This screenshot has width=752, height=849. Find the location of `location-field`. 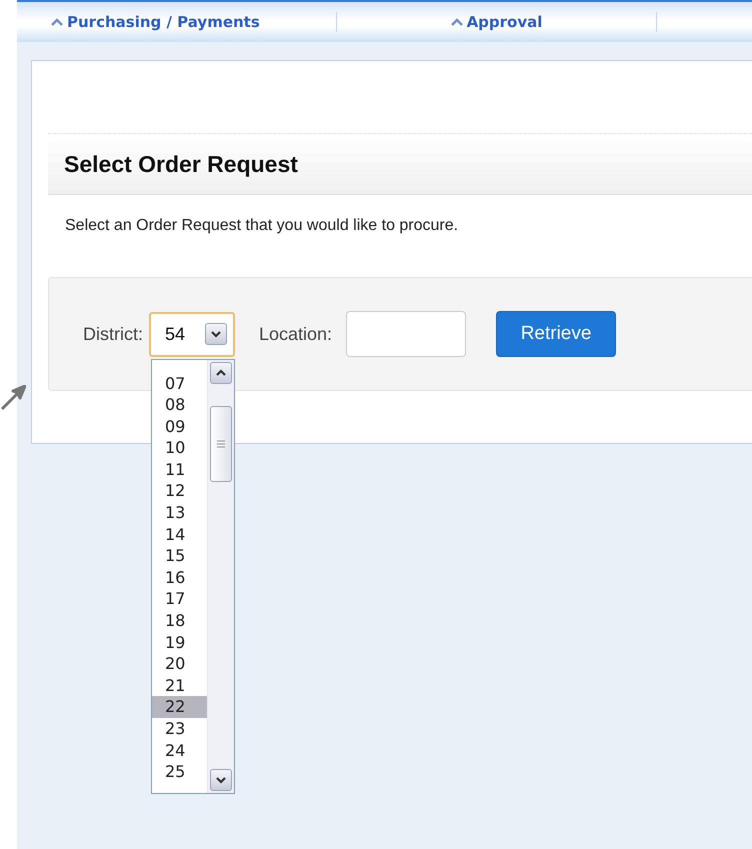

location-field is located at coordinates (406, 334).